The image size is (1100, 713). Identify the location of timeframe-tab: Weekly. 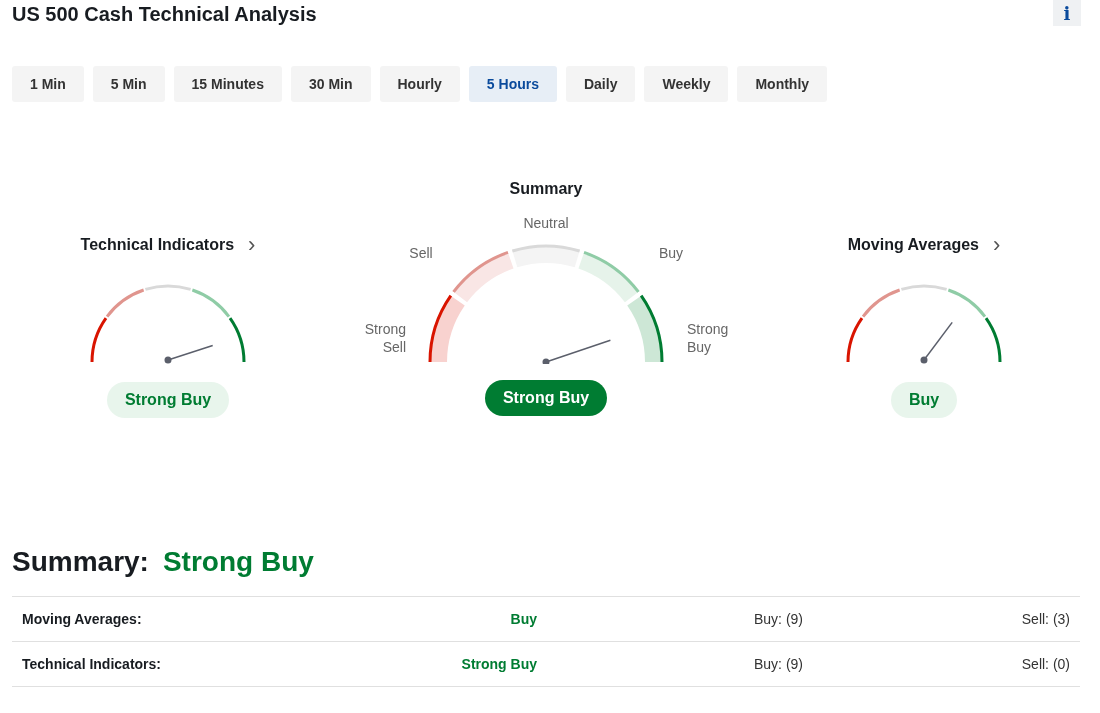
(686, 84).